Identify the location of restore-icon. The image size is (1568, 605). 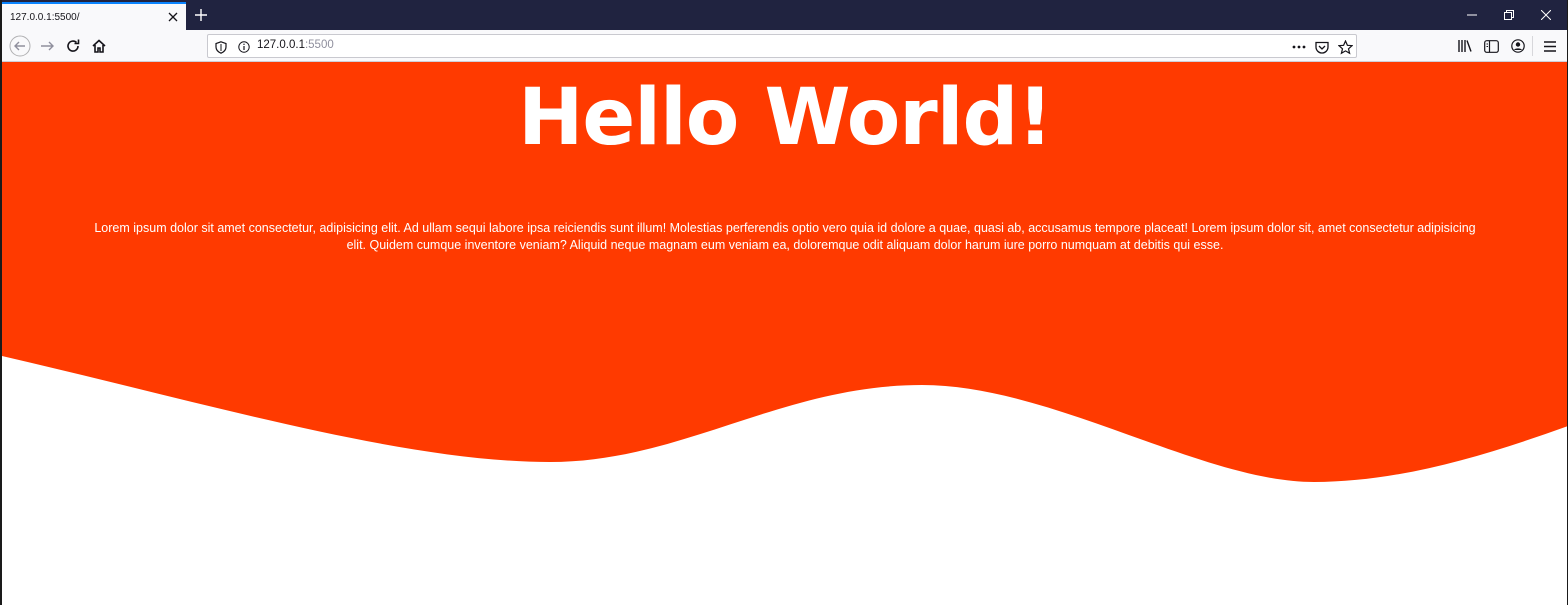
(1509, 15).